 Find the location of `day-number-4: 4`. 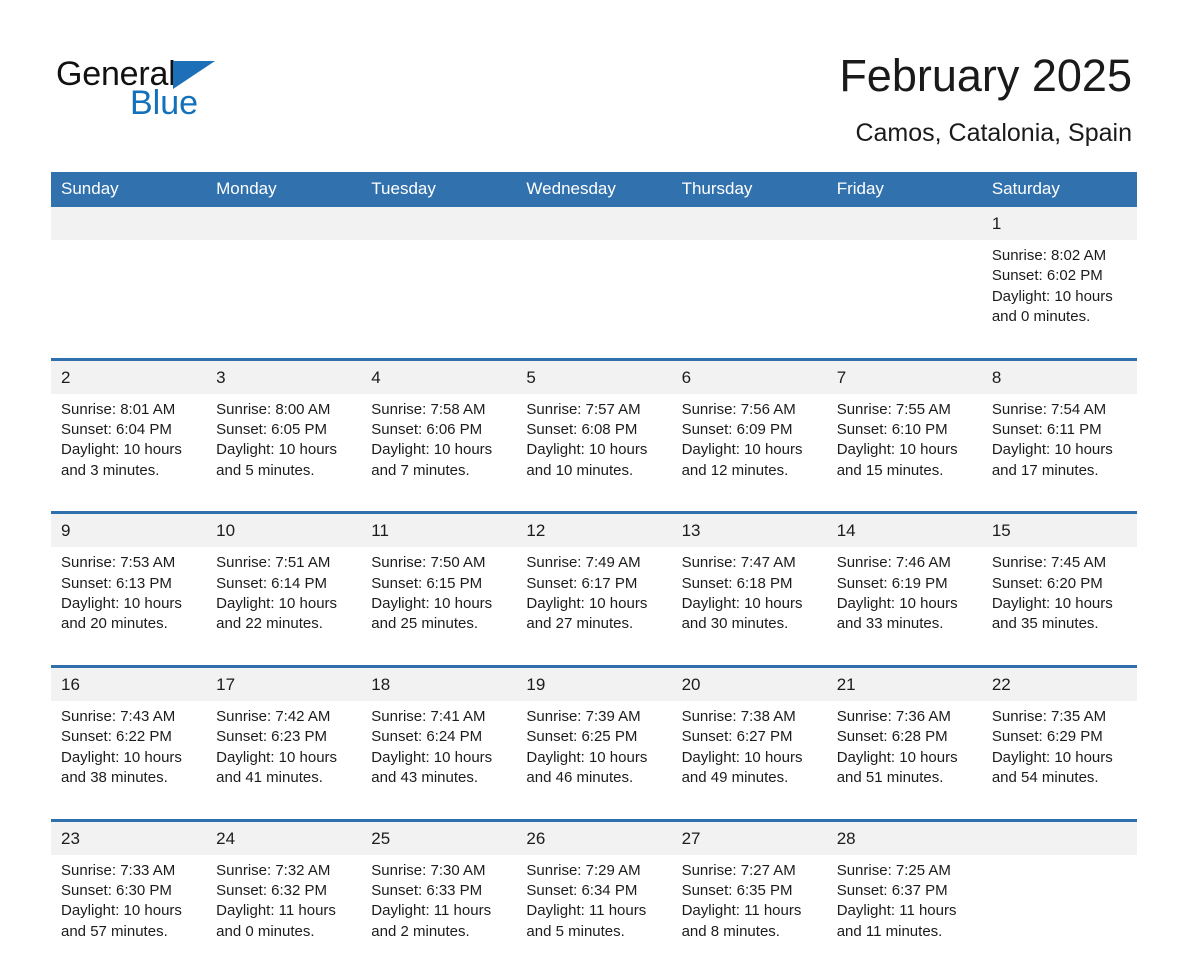

day-number-4: 4 is located at coordinates (438, 377).